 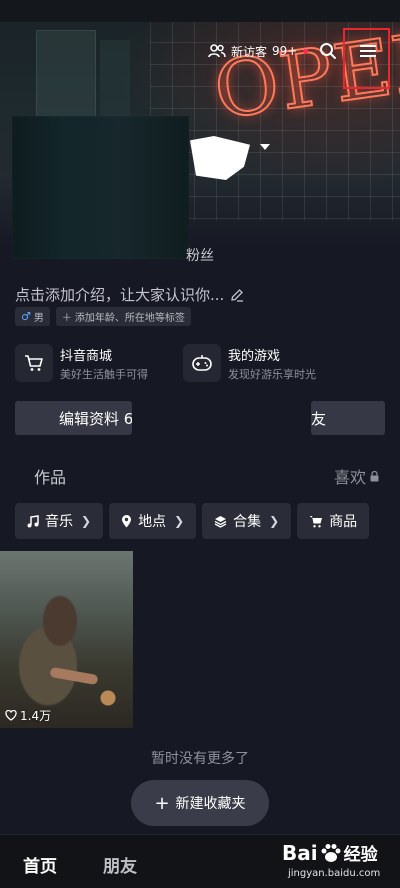 I want to click on layers-icon, so click(x=220, y=521).